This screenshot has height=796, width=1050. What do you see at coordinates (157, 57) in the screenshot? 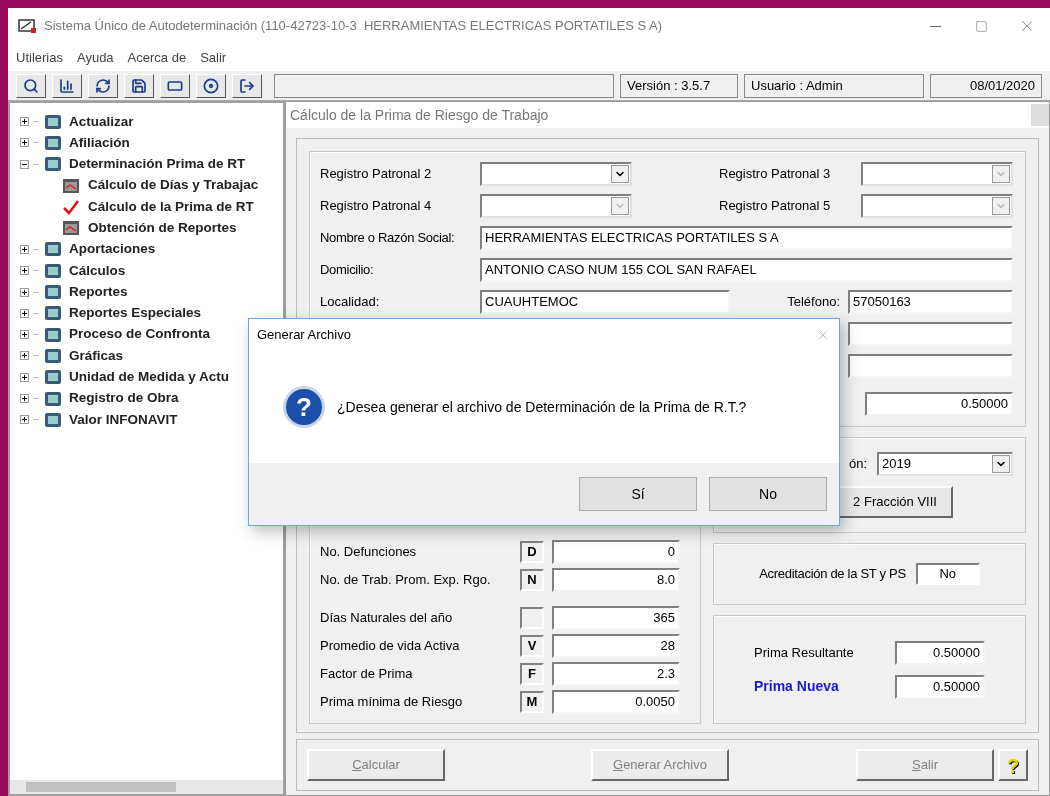
I see `menu-item: Acerca de` at bounding box center [157, 57].